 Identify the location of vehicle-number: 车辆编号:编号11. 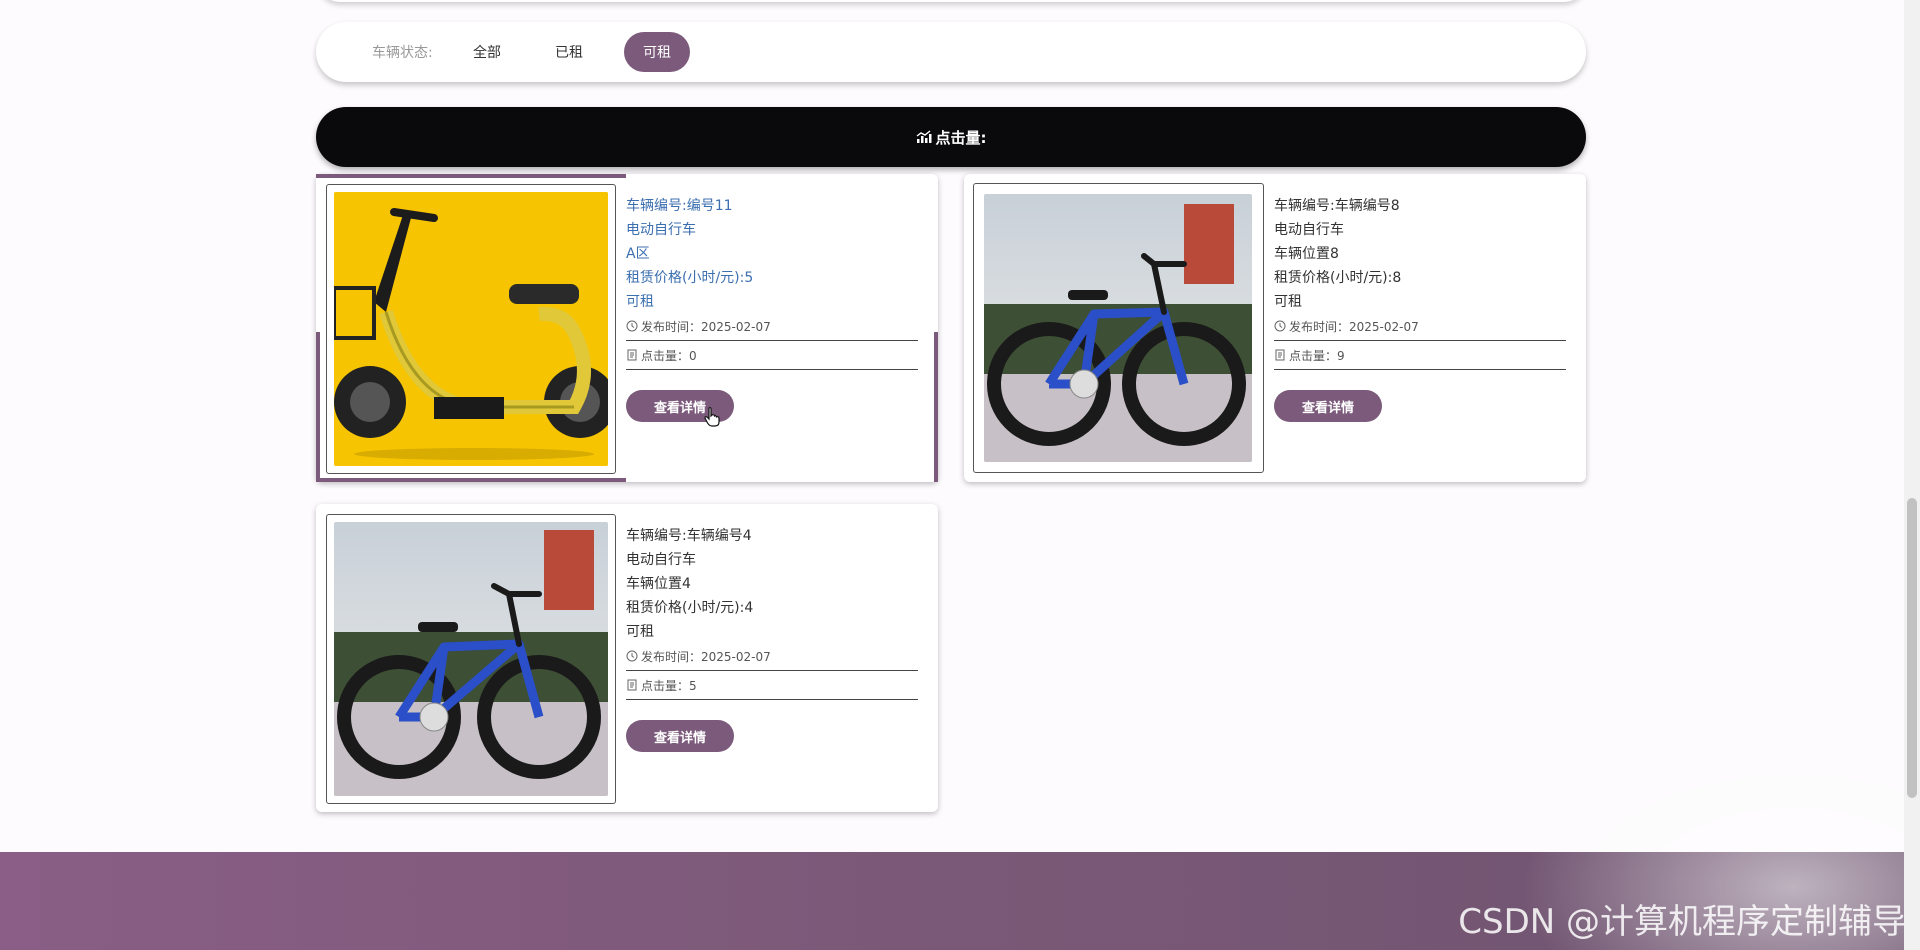
(772, 206).